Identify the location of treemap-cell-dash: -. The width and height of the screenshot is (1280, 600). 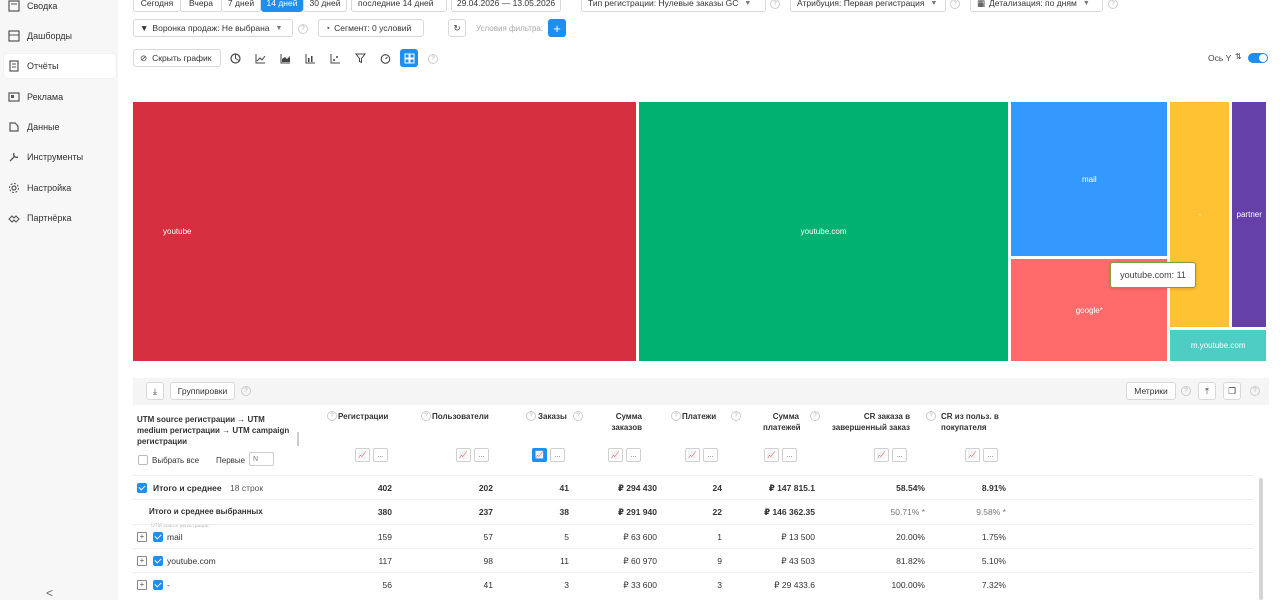
(1200, 215).